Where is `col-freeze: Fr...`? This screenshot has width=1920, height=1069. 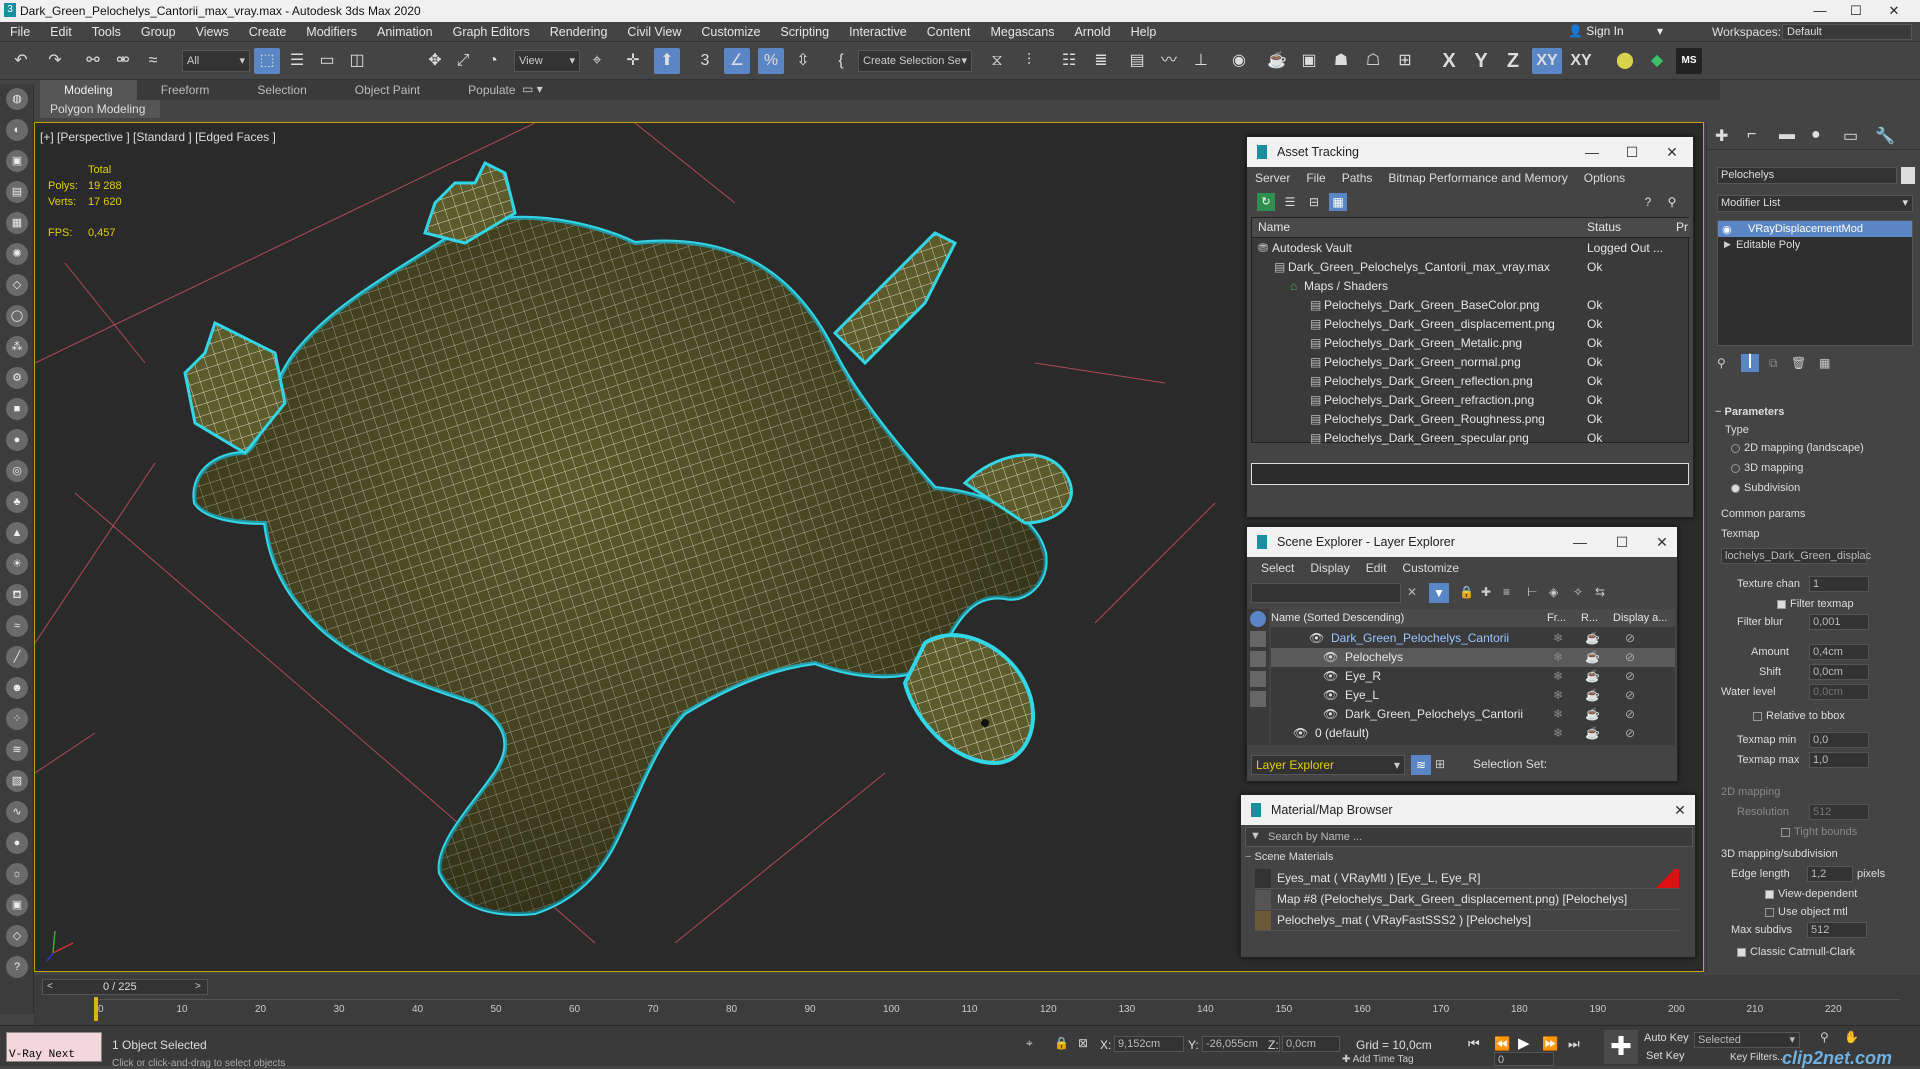 col-freeze: Fr... is located at coordinates (1556, 618).